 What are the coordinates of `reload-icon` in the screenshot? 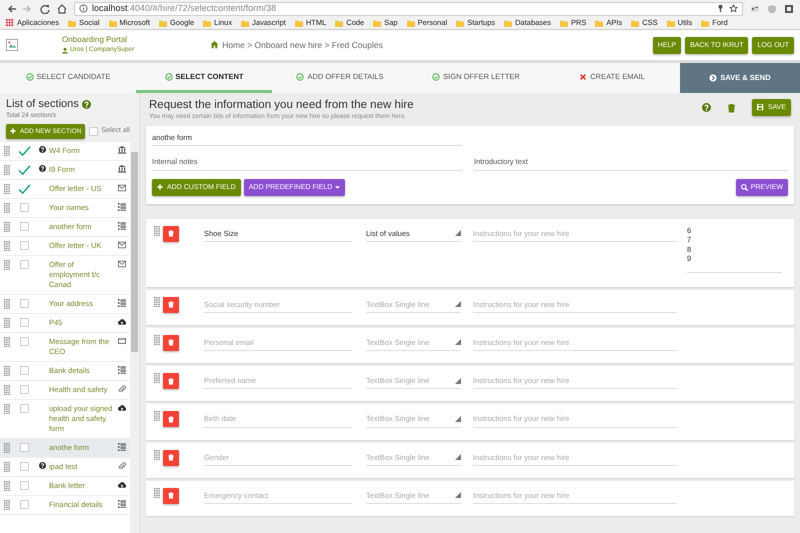 It's located at (45, 9).